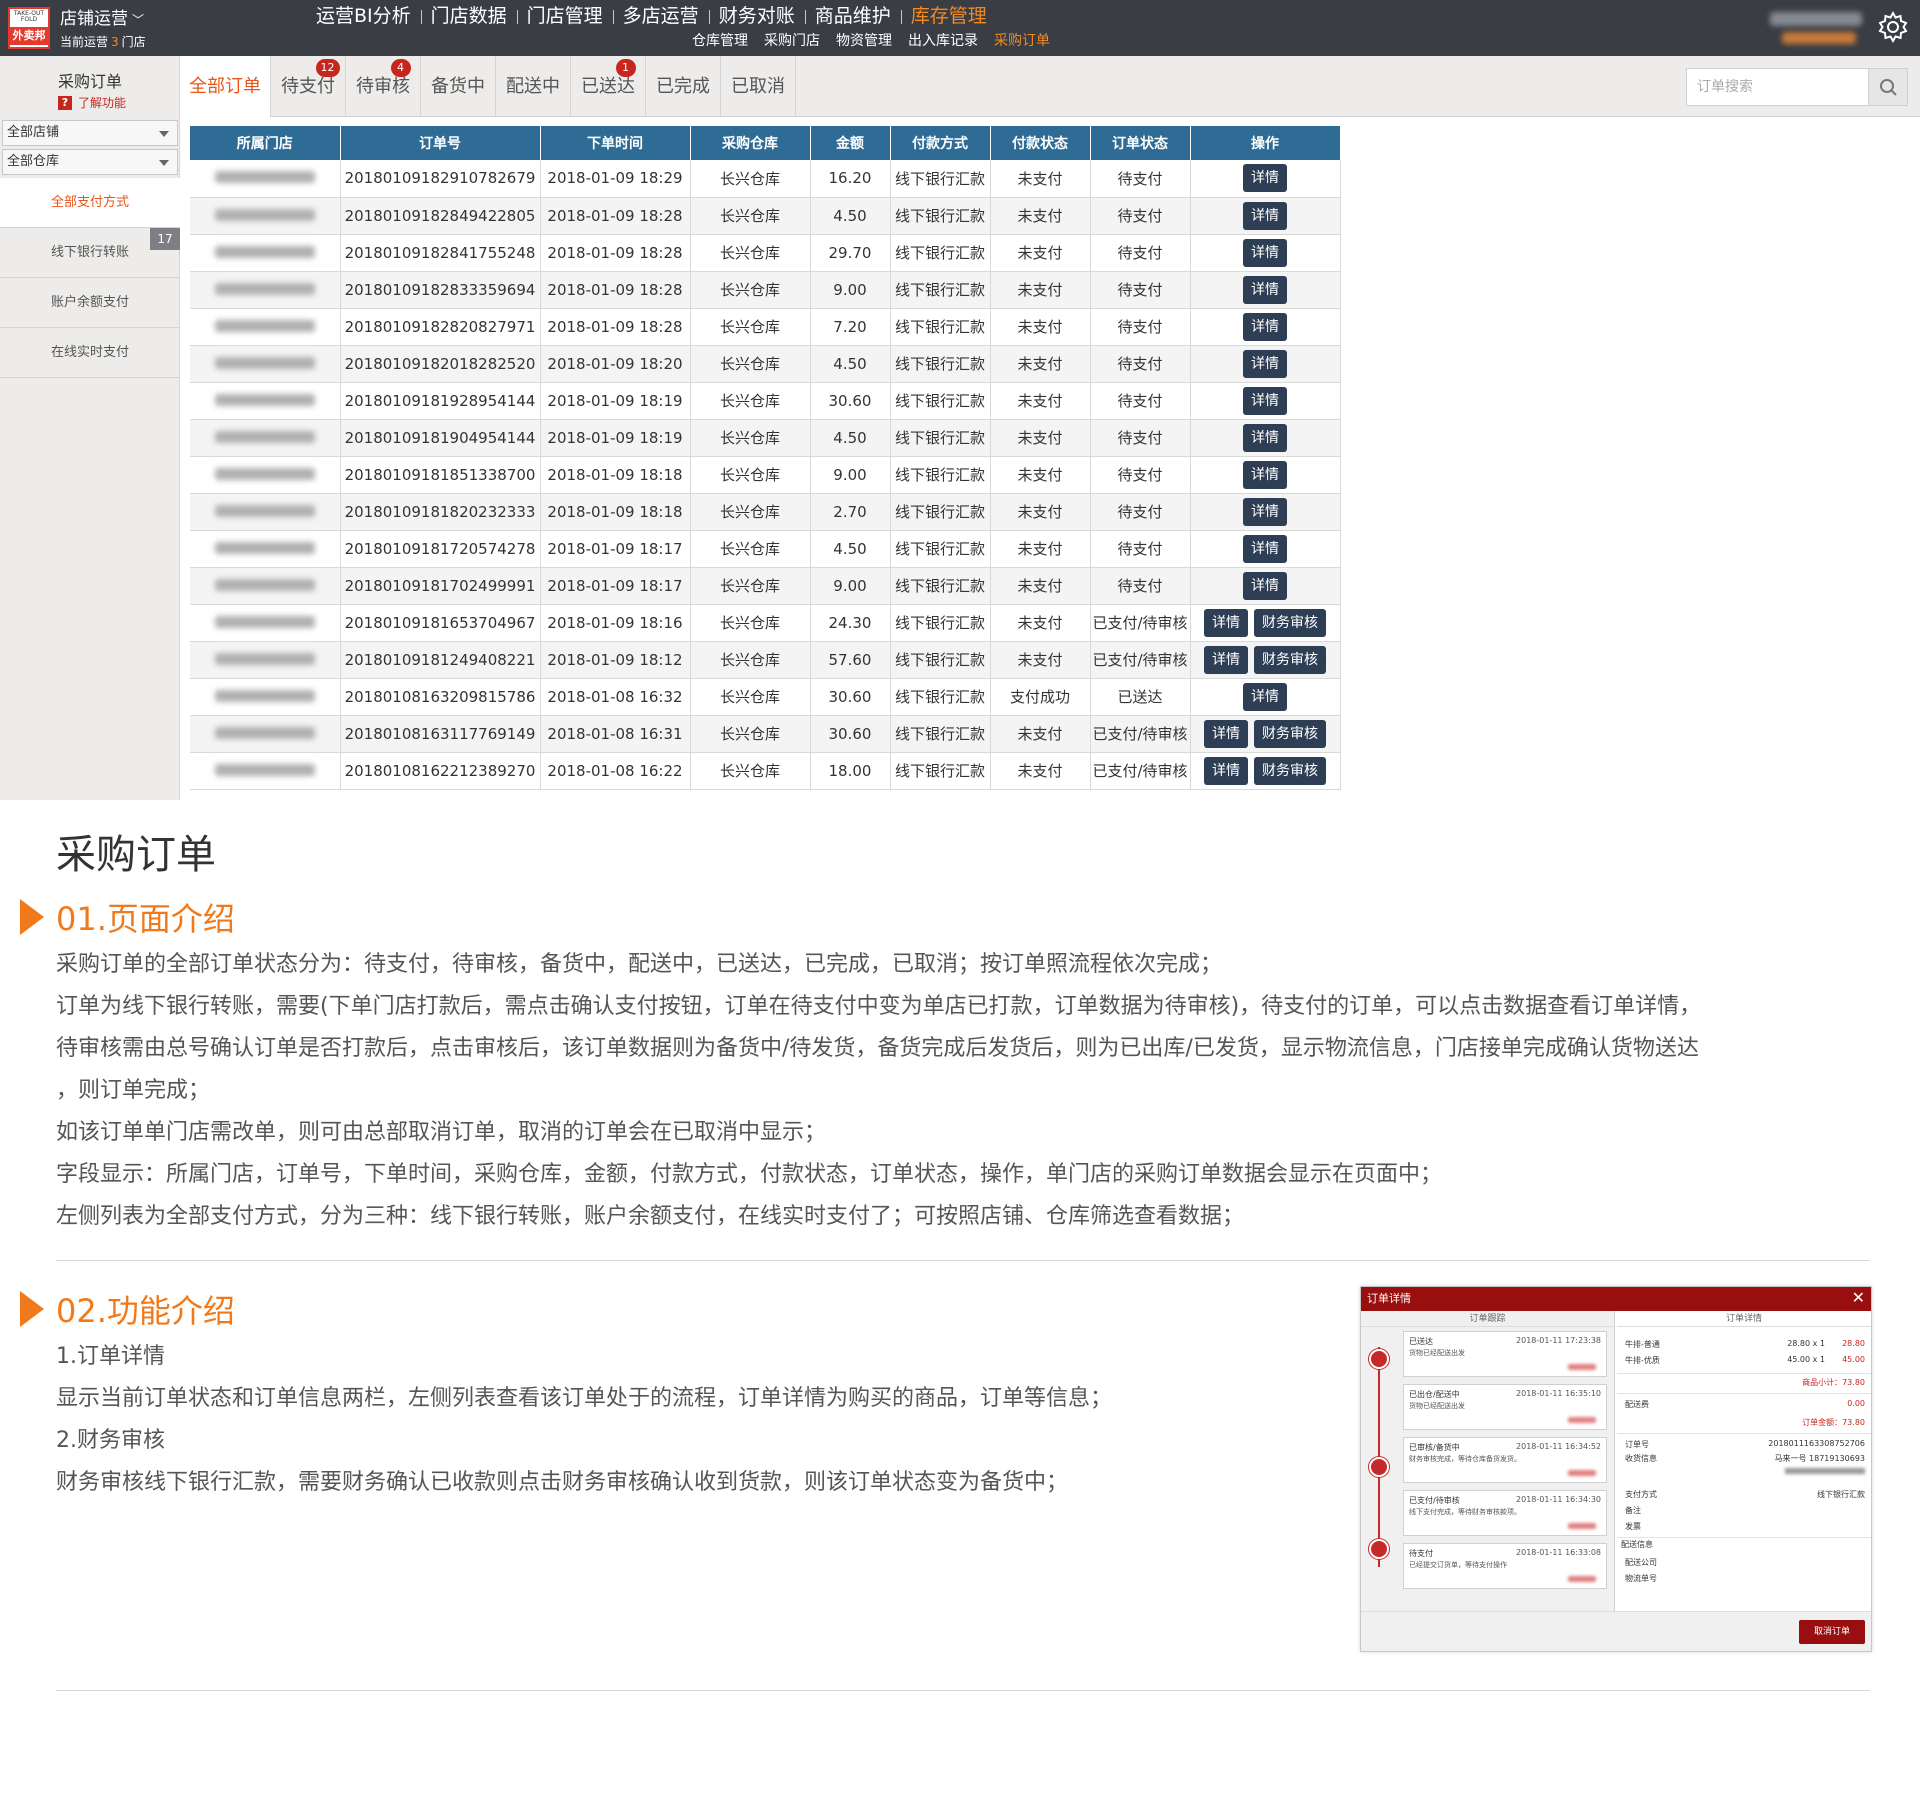 The width and height of the screenshot is (1920, 1800). Describe the element at coordinates (458, 86) in the screenshot. I see `tab-order-status: 备货中` at that location.